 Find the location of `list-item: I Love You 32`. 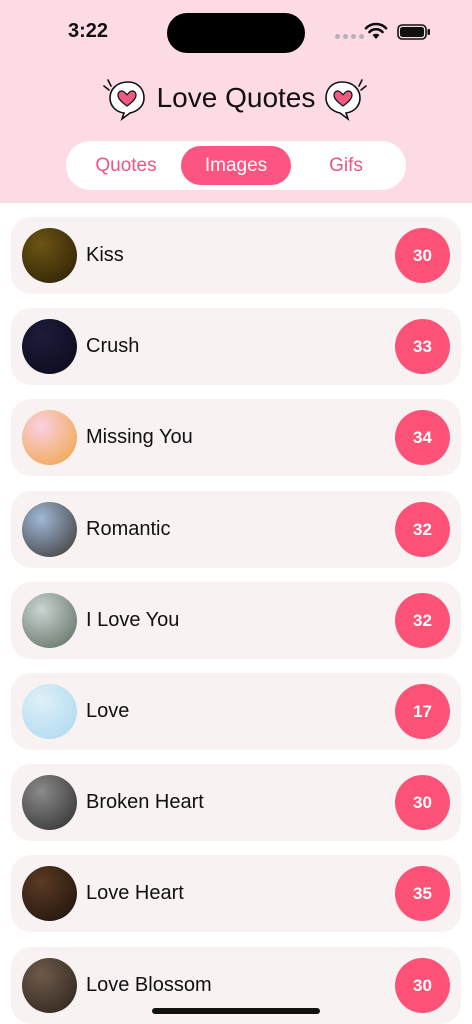

list-item: I Love You 32 is located at coordinates (236, 620).